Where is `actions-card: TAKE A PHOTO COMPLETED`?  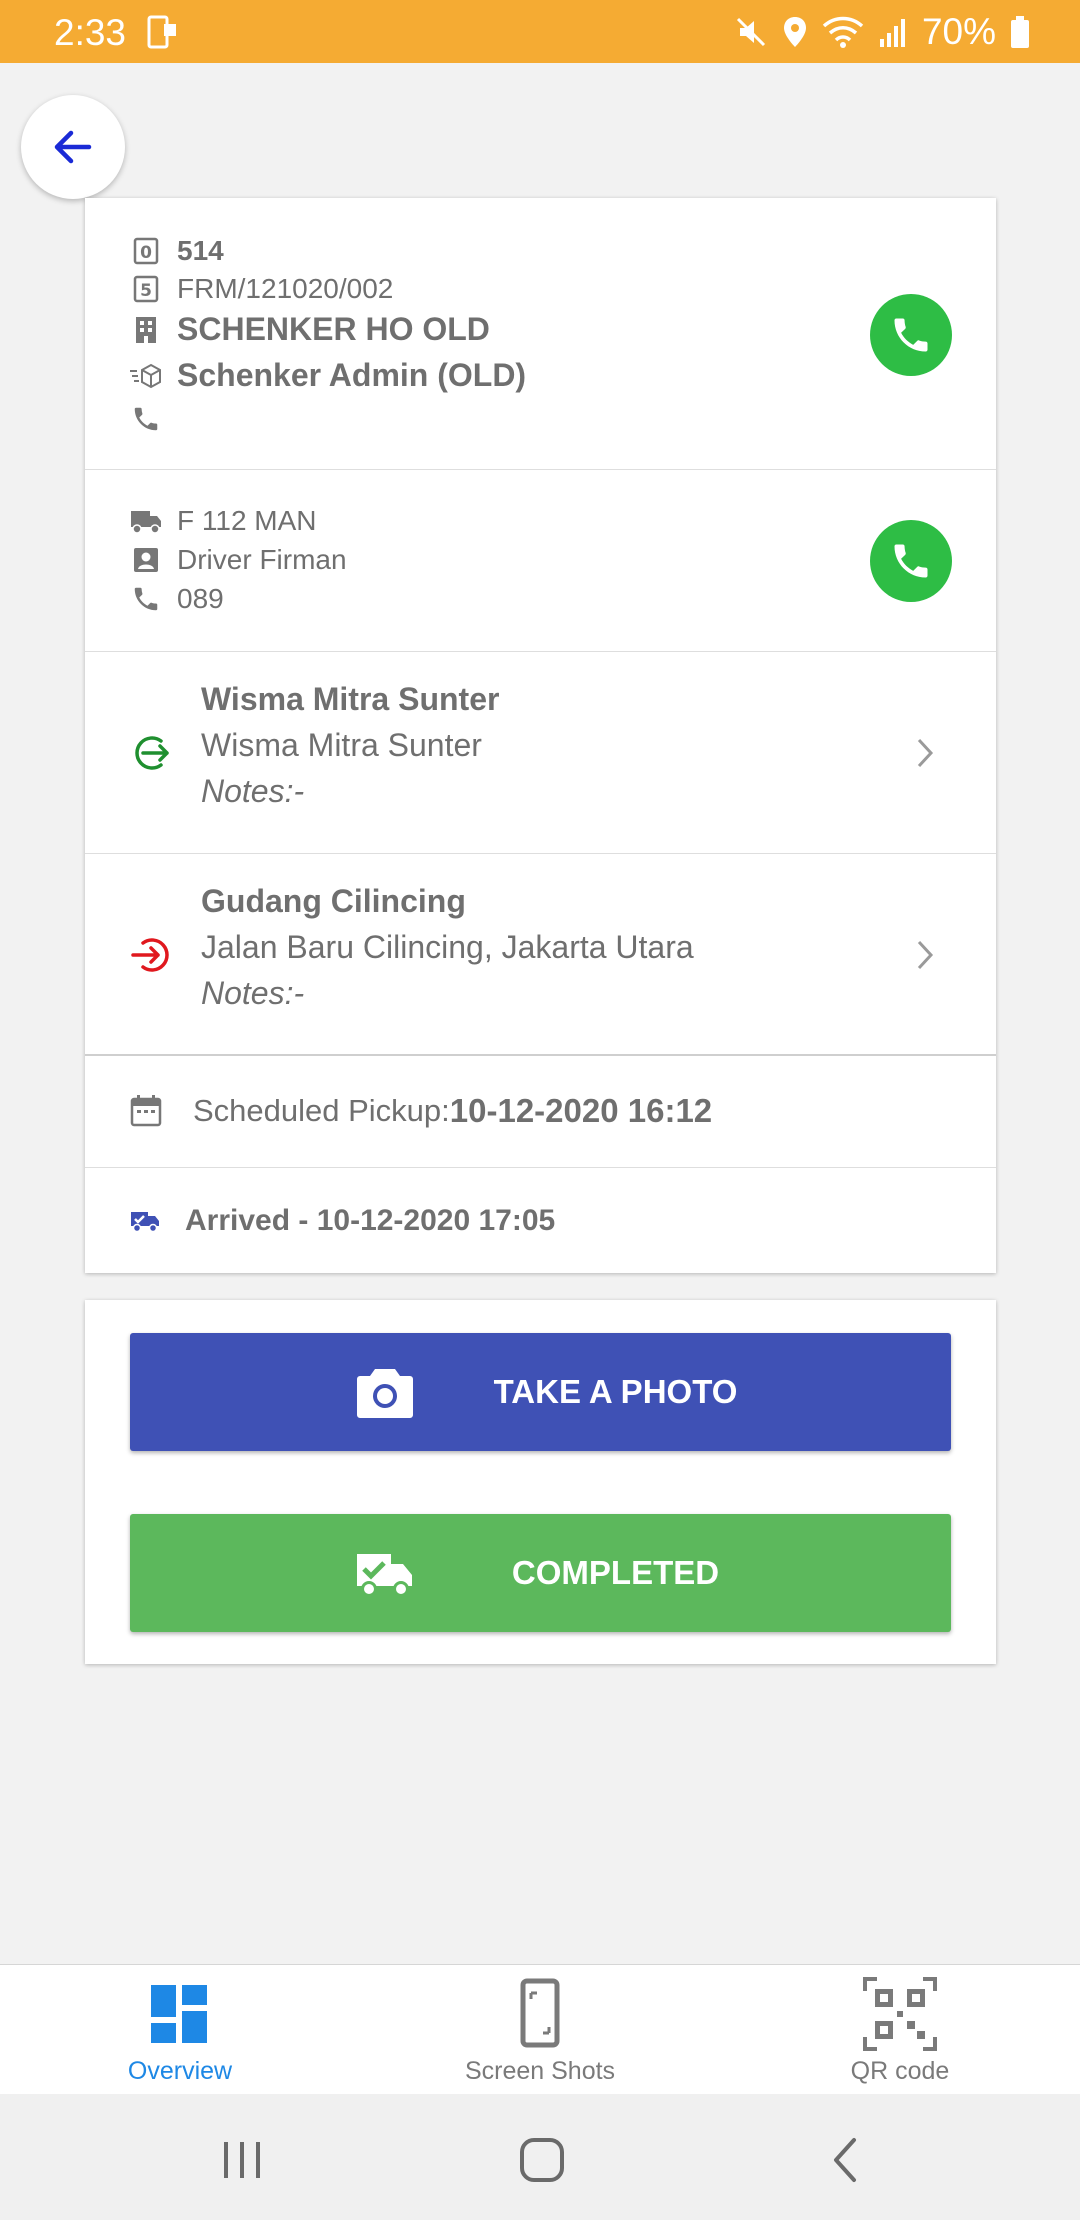
actions-card: TAKE A PHOTO COMPLETED is located at coordinates (540, 1482).